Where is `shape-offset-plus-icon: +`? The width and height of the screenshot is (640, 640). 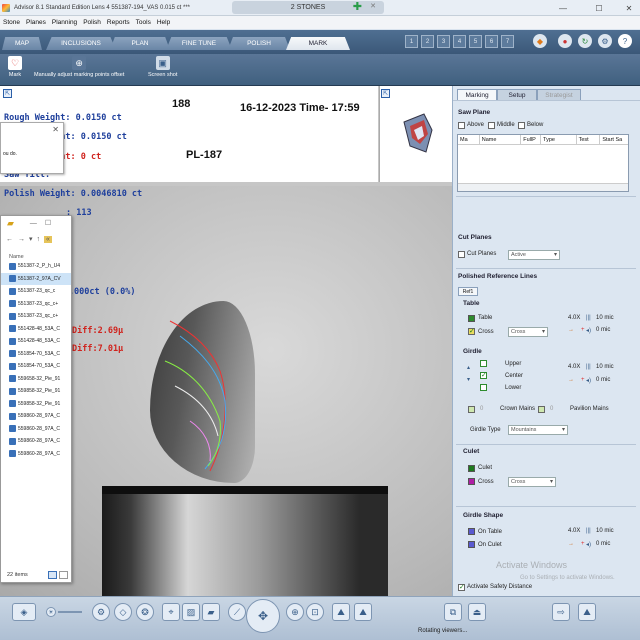 shape-offset-plus-icon: + is located at coordinates (583, 544).